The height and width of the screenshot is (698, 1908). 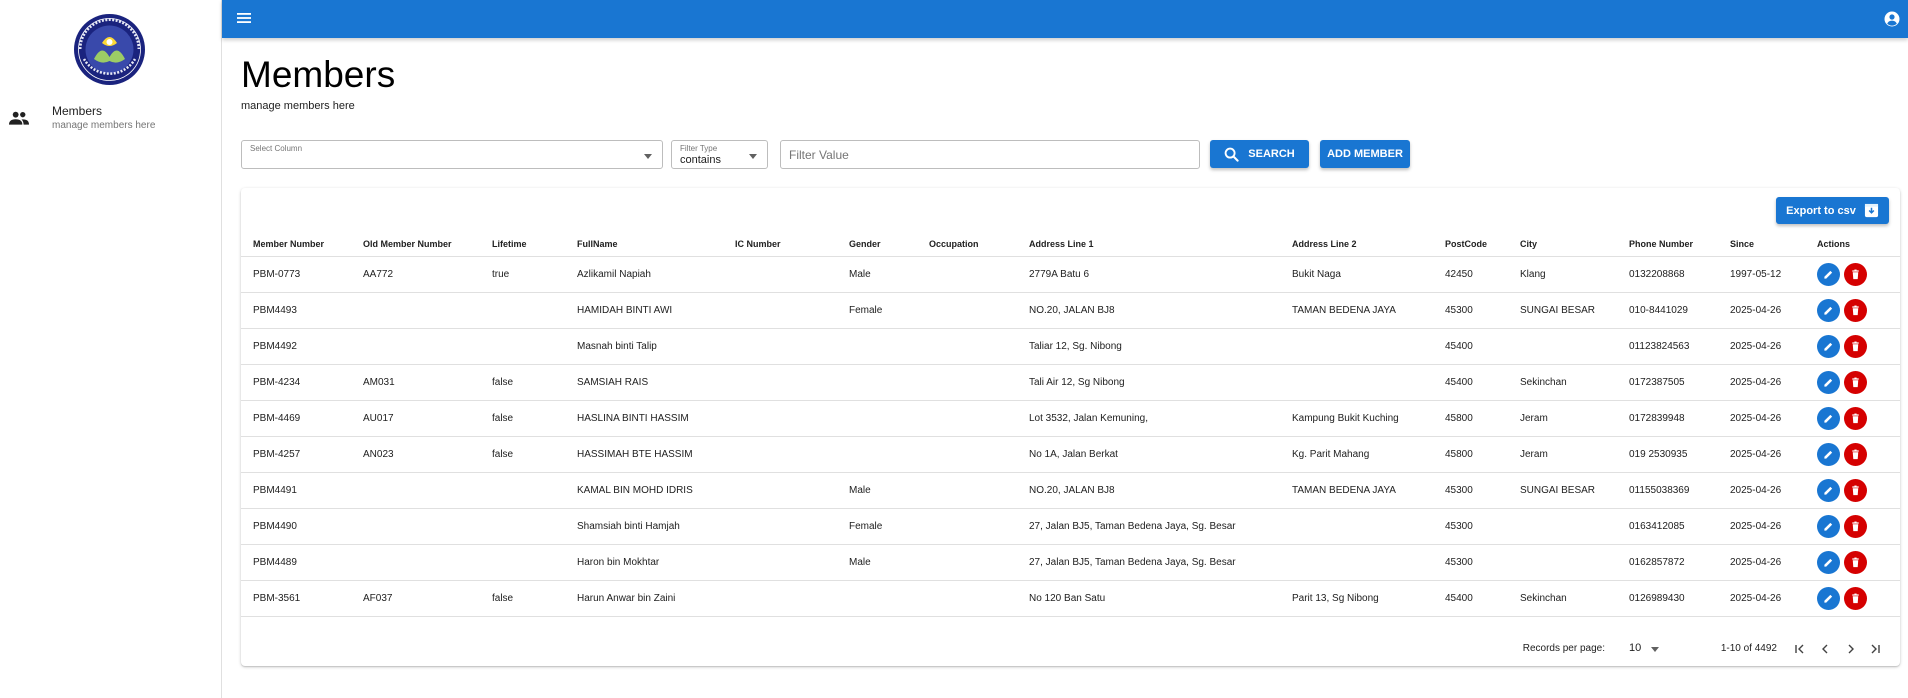 I want to click on column-header: City, so click(x=1562, y=245).